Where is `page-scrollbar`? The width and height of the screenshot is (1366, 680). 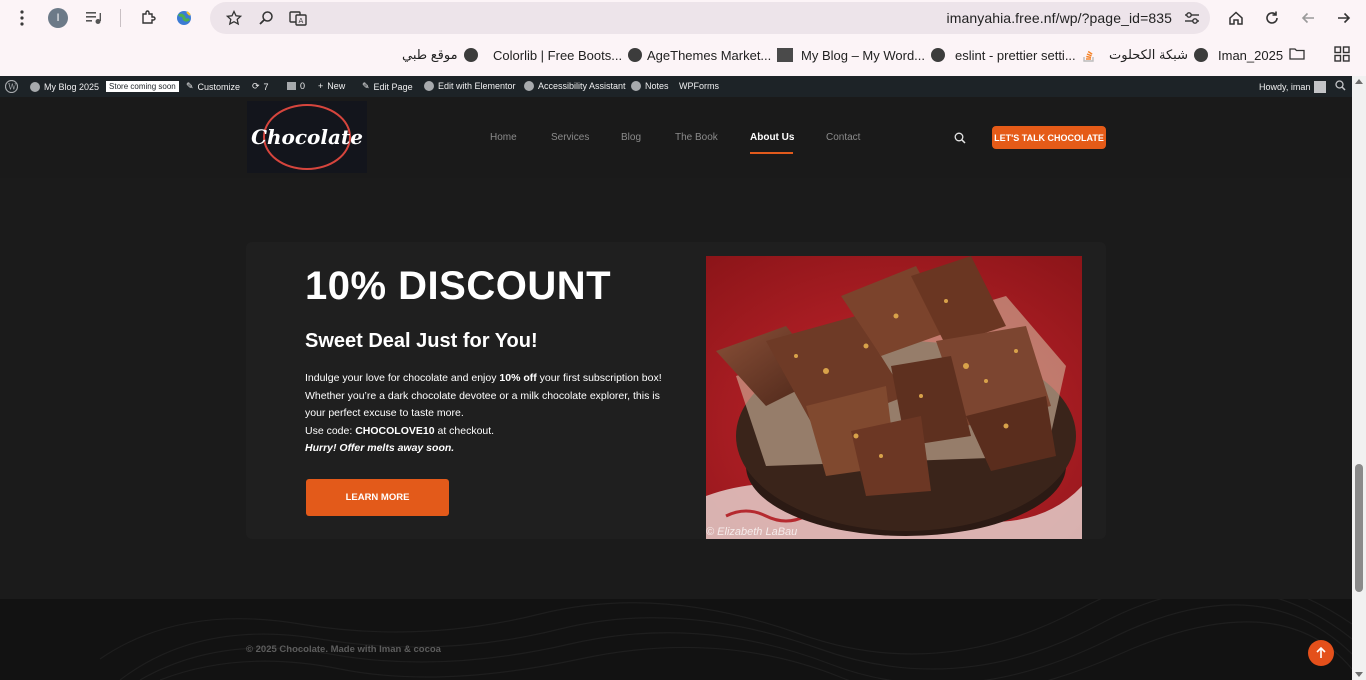
page-scrollbar is located at coordinates (1359, 378).